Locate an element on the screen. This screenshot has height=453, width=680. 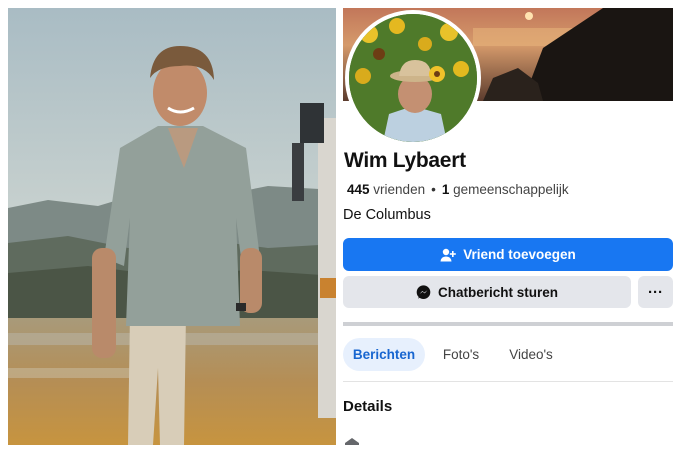
mutual-count: 1 is located at coordinates (445, 189).